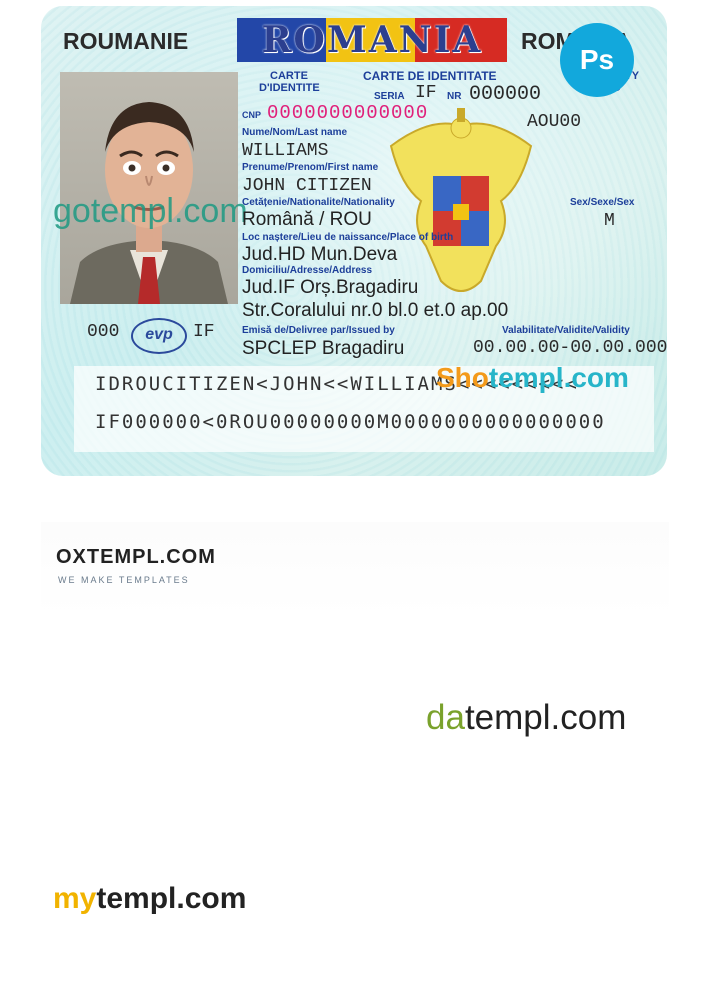 The width and height of the screenshot is (720, 1000). What do you see at coordinates (75, 898) in the screenshot?
I see `watermark-mytempl-a: my` at bounding box center [75, 898].